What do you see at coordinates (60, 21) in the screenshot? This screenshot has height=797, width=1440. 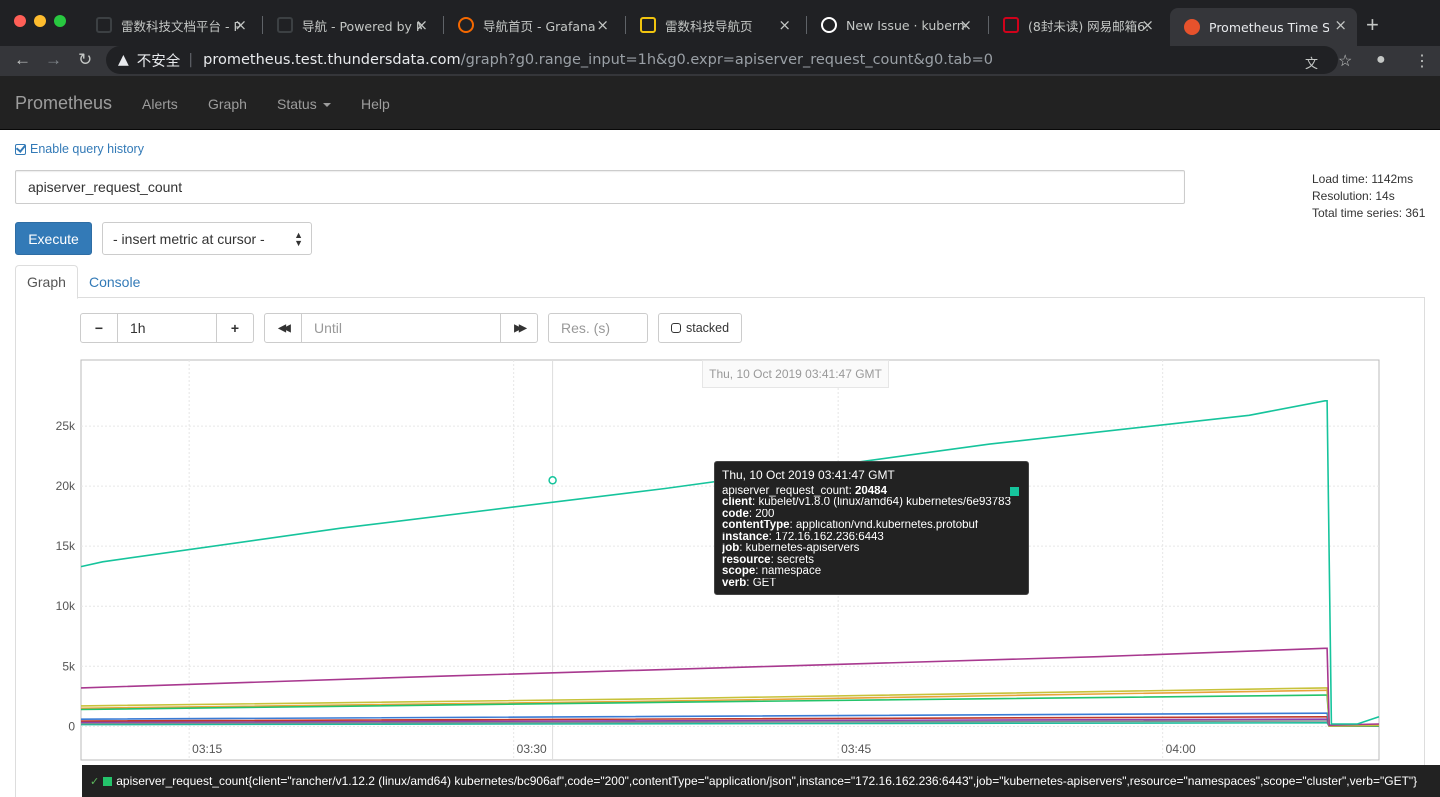 I see `zoom-window-button` at bounding box center [60, 21].